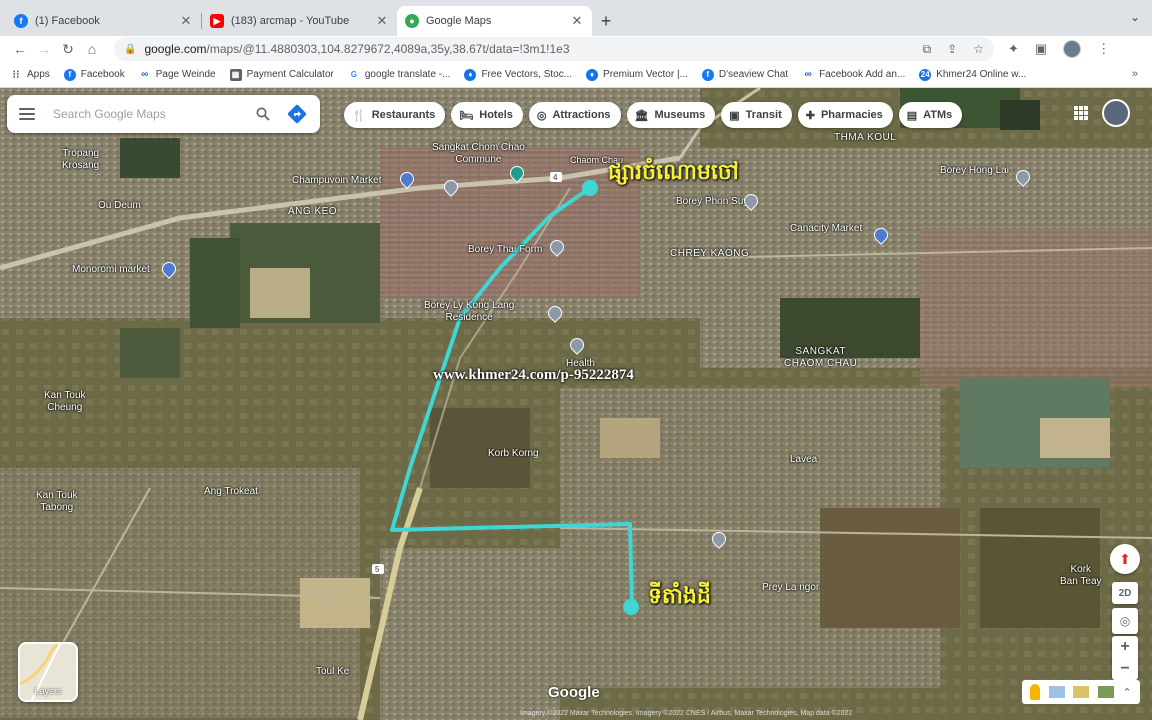 Image resolution: width=1152 pixels, height=720 pixels. What do you see at coordinates (1041, 49) in the screenshot?
I see `side-panel-icon: ▣` at bounding box center [1041, 49].